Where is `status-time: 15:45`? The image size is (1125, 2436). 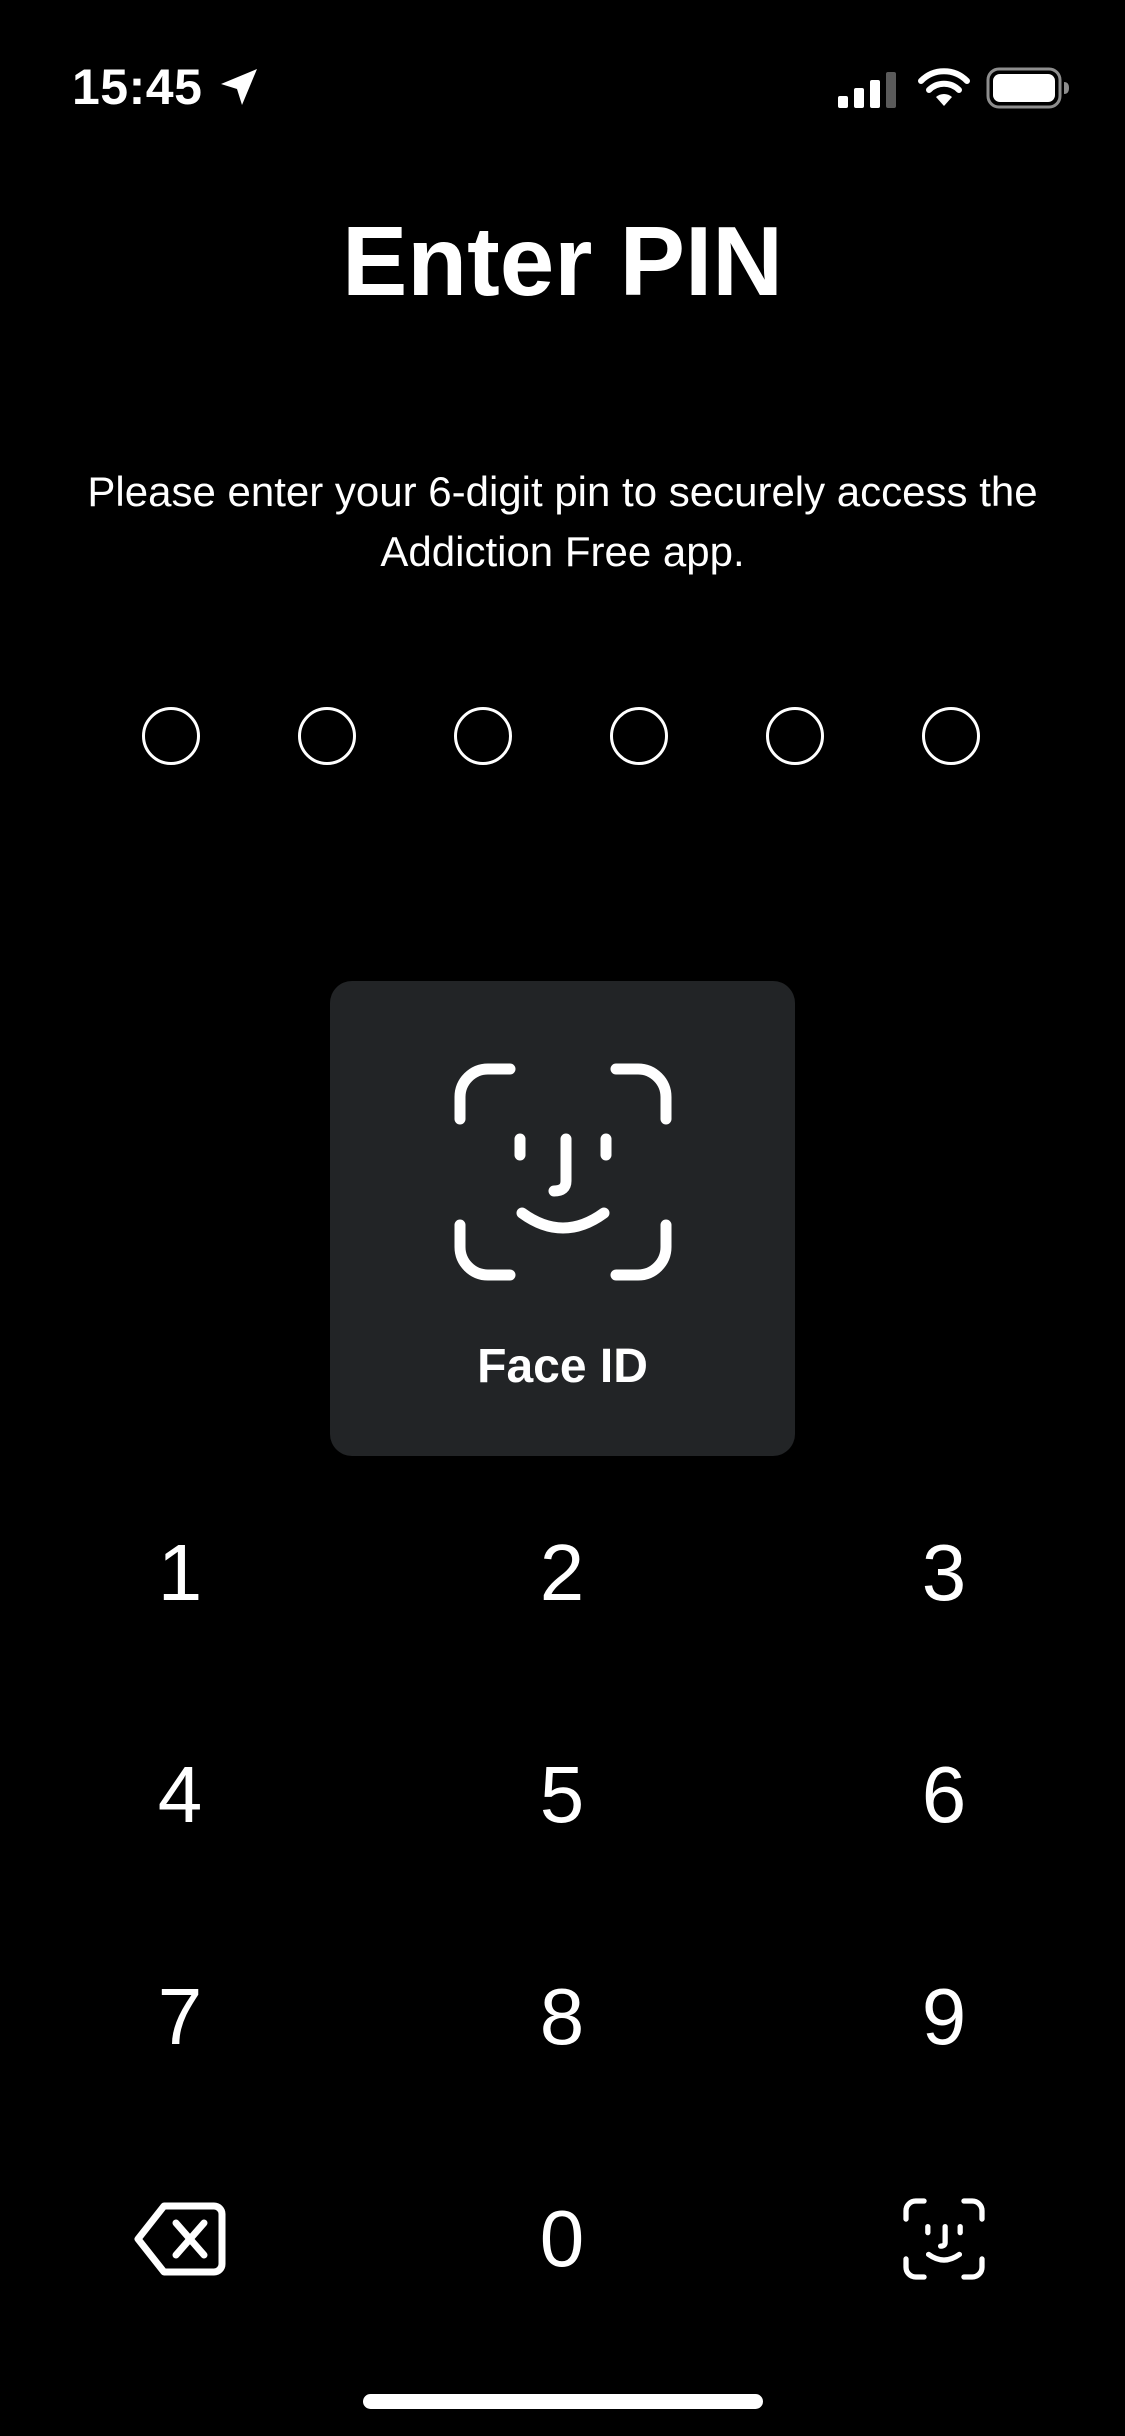
status-time: 15:45 is located at coordinates (137, 87).